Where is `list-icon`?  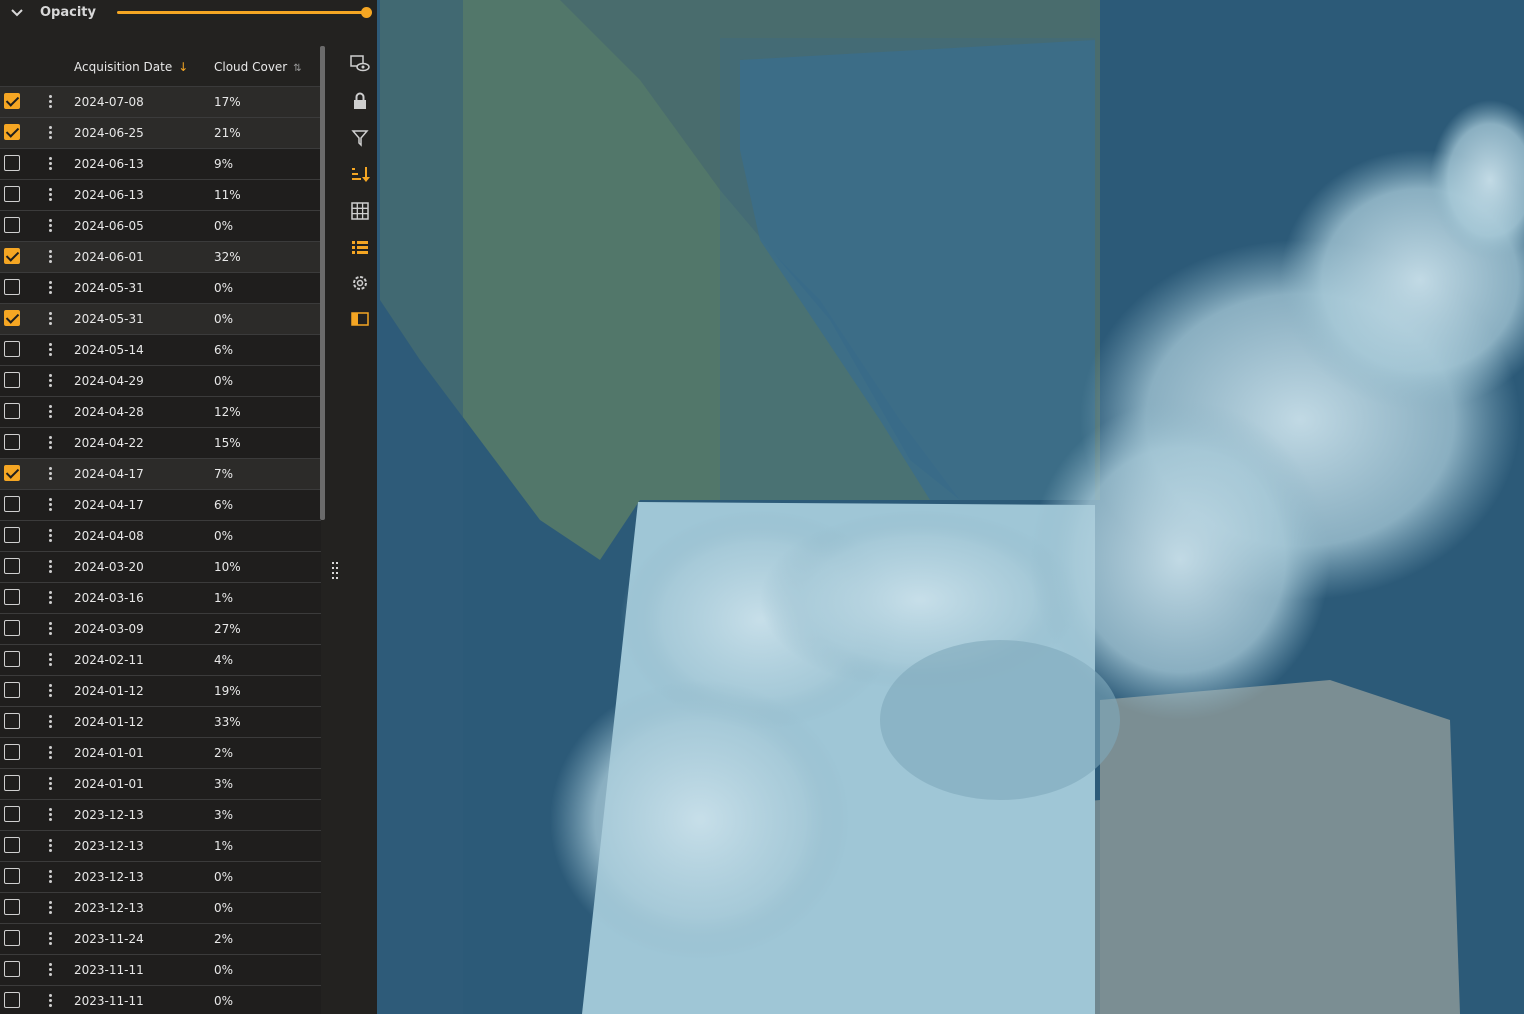 list-icon is located at coordinates (360, 247).